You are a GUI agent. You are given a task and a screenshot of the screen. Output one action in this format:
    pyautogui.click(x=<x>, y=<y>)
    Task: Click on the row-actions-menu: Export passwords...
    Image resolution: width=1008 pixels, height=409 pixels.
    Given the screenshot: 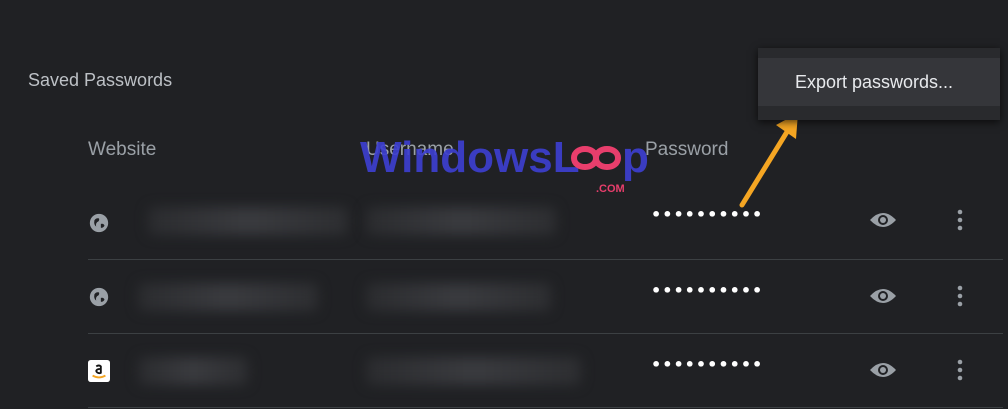 What is the action you would take?
    pyautogui.click(x=879, y=84)
    